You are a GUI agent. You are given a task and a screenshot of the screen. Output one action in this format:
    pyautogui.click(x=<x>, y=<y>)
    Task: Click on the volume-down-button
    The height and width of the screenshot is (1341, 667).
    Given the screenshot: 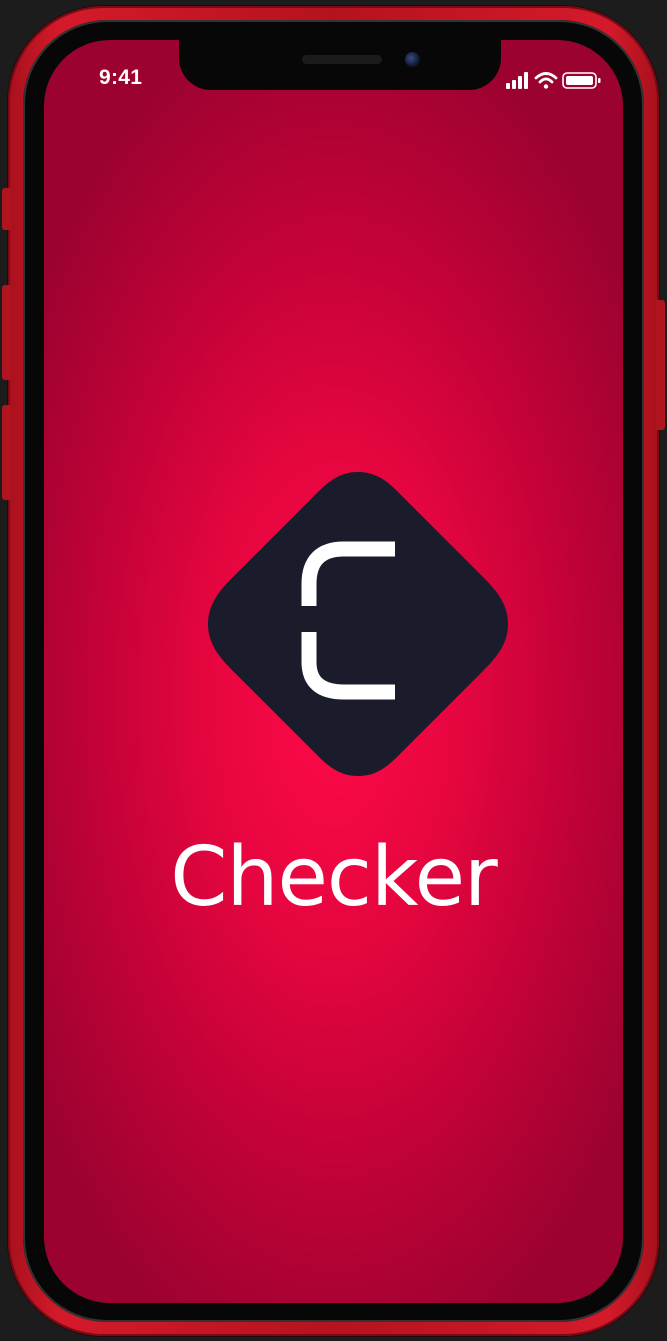 What is the action you would take?
    pyautogui.click(x=6, y=452)
    